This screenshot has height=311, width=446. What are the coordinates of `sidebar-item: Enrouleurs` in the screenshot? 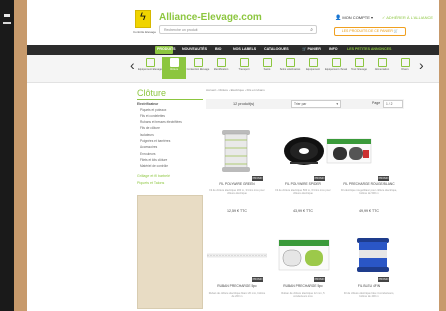 It's located at (147, 154).